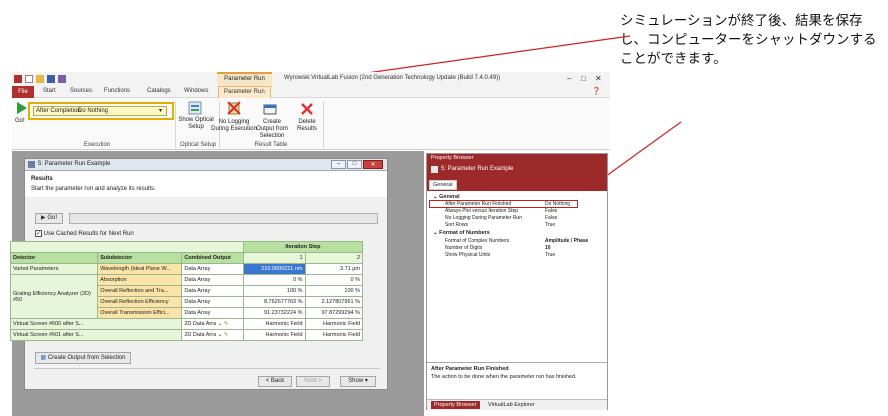 The height and width of the screenshot is (416, 888). What do you see at coordinates (43, 218) in the screenshot?
I see `play-icon: ▶` at bounding box center [43, 218].